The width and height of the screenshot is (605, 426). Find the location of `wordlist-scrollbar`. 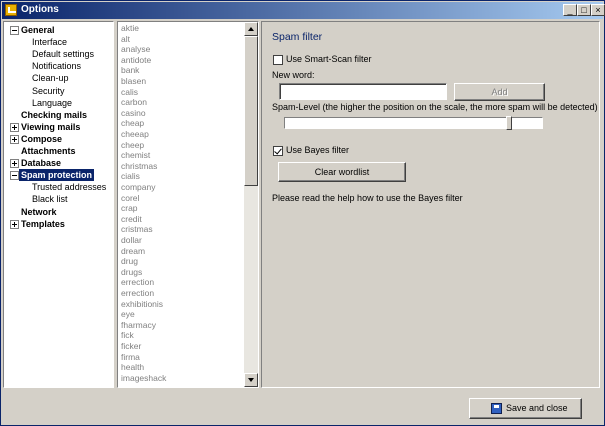

wordlist-scrollbar is located at coordinates (251, 204).